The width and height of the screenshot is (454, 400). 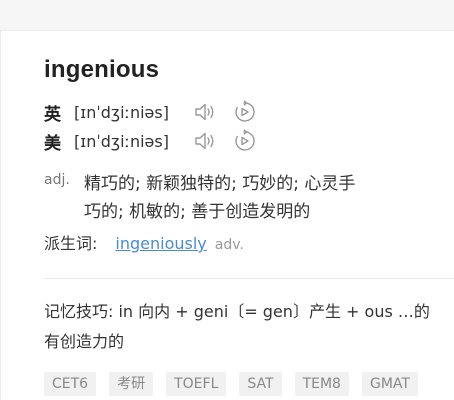 I want to click on tag-tem8: TEM8, so click(x=321, y=384).